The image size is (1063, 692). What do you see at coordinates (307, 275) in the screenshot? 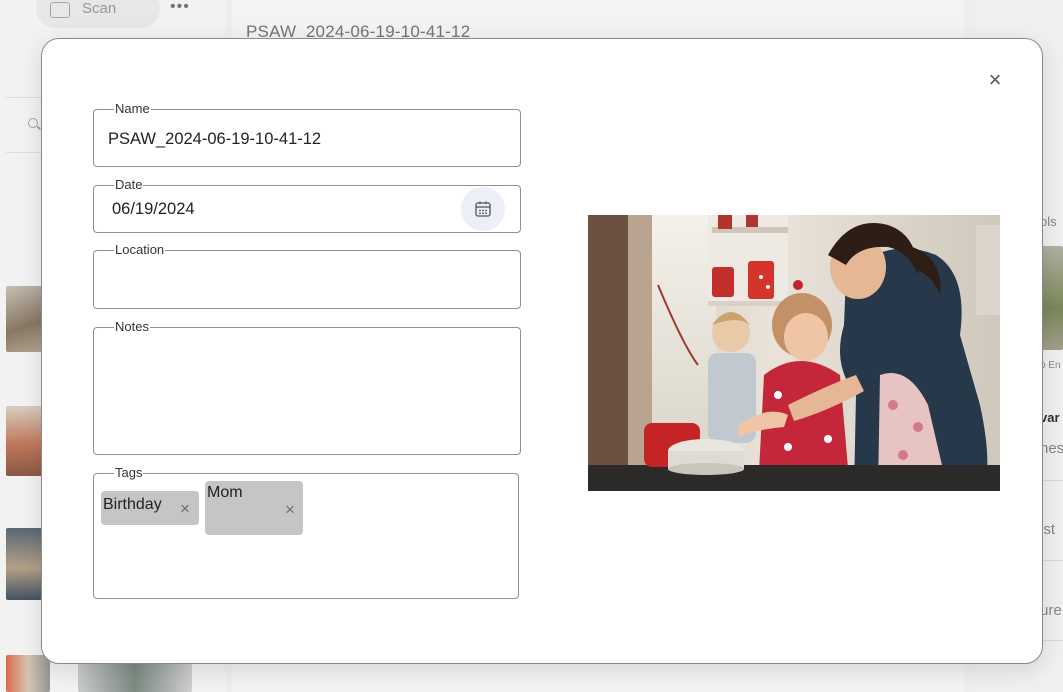
I see `location-field: Location` at bounding box center [307, 275].